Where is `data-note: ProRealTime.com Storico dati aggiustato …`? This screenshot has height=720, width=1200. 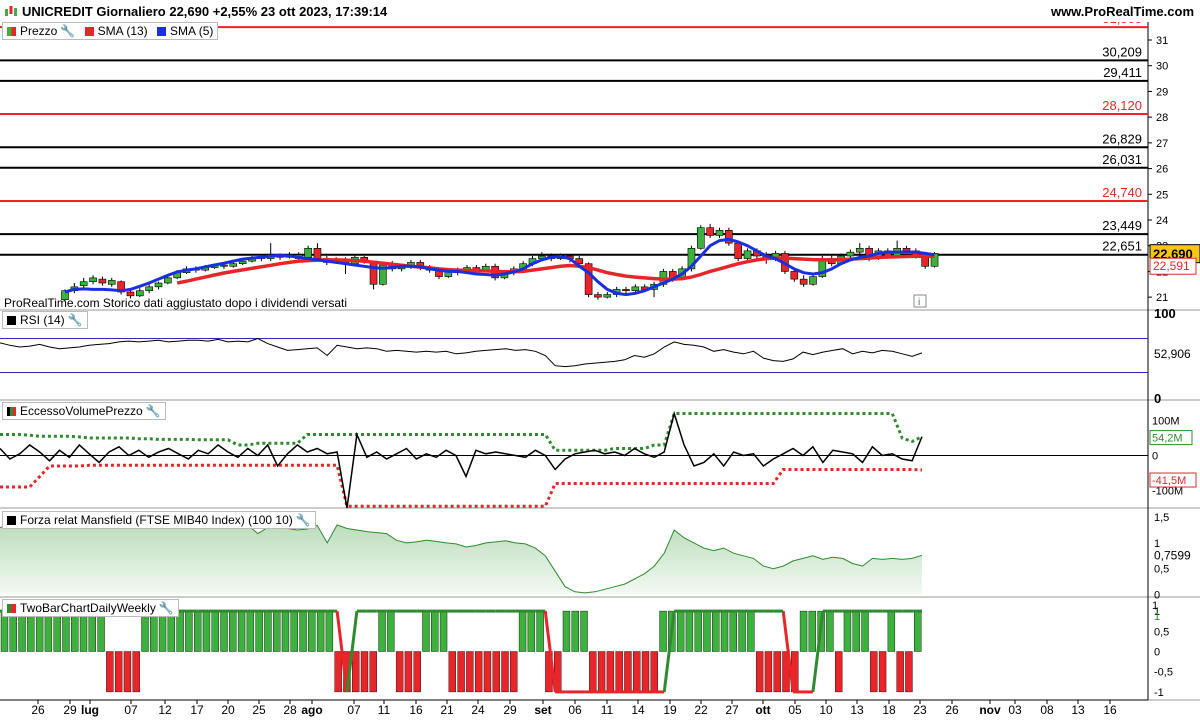 data-note: ProRealTime.com Storico dati aggiustato … is located at coordinates (175, 303).